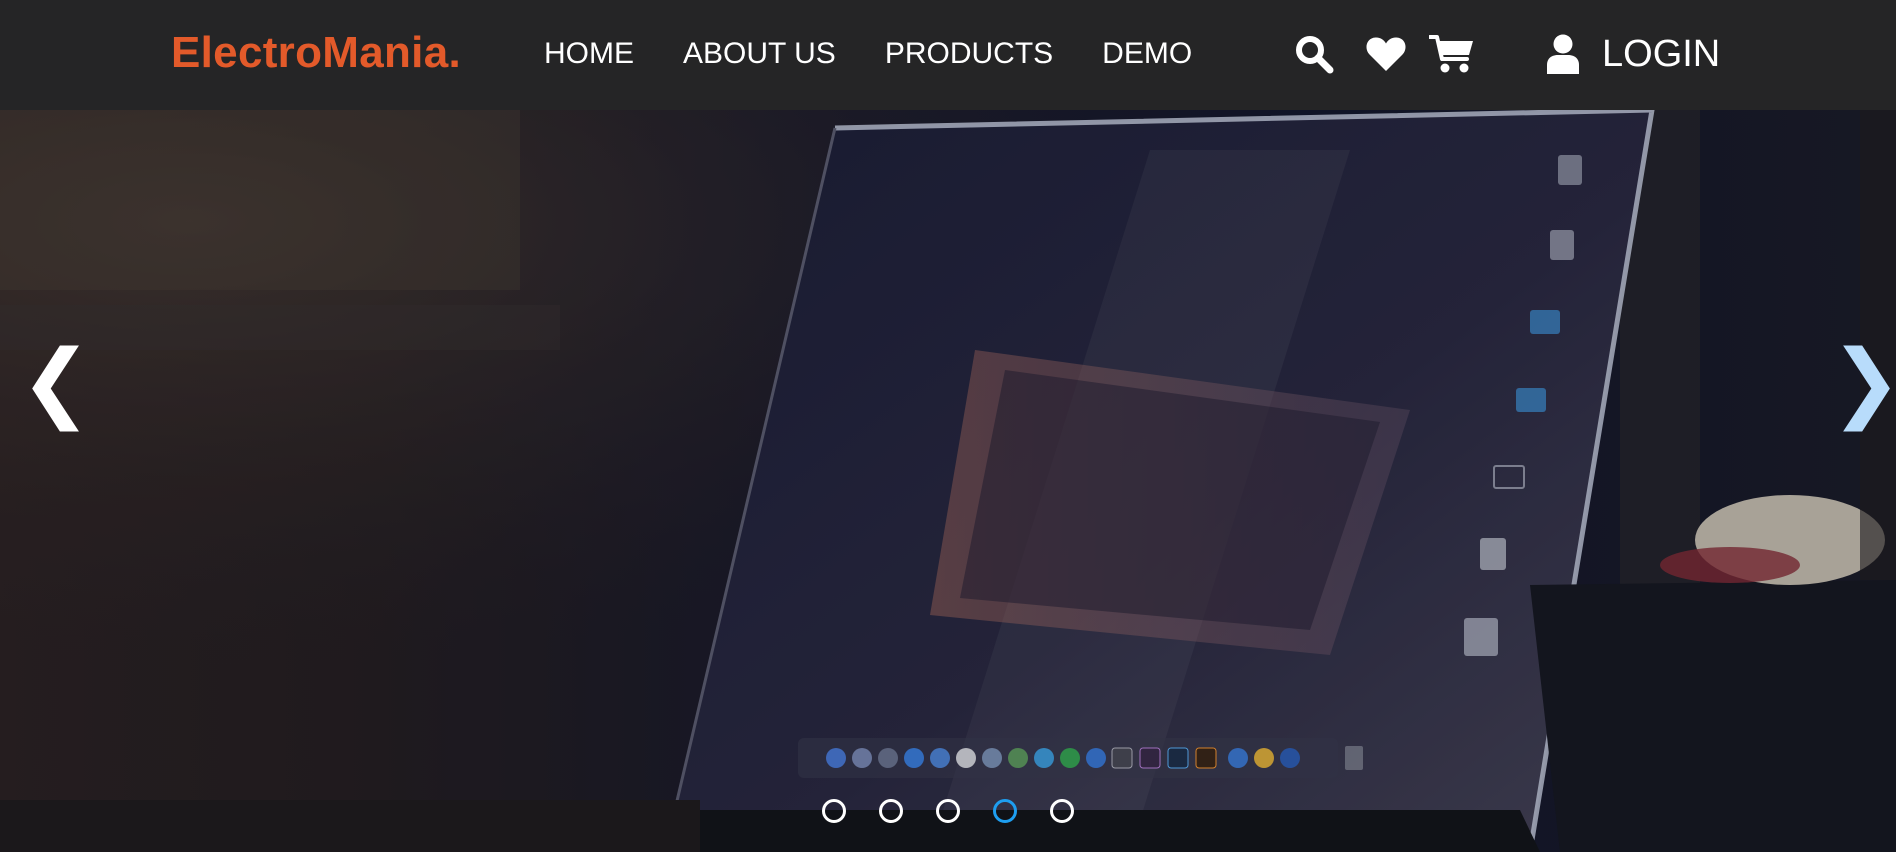 The height and width of the screenshot is (852, 1896). Describe the element at coordinates (868, 54) in the screenshot. I see `main-nav: HOME ABOUT US PRODUCTS DEMO` at that location.